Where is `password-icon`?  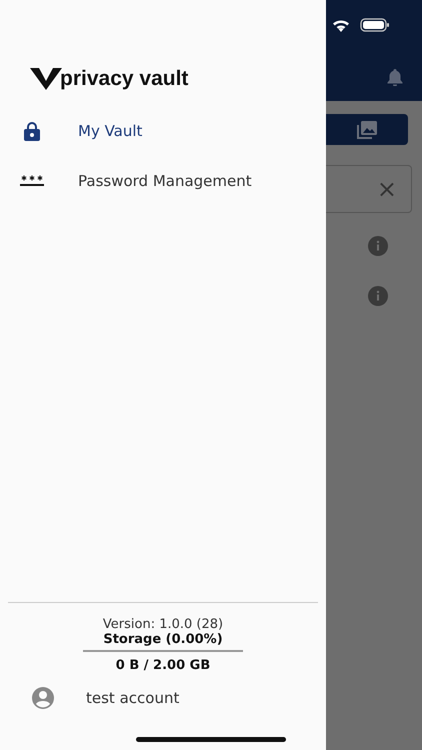 password-icon is located at coordinates (32, 181).